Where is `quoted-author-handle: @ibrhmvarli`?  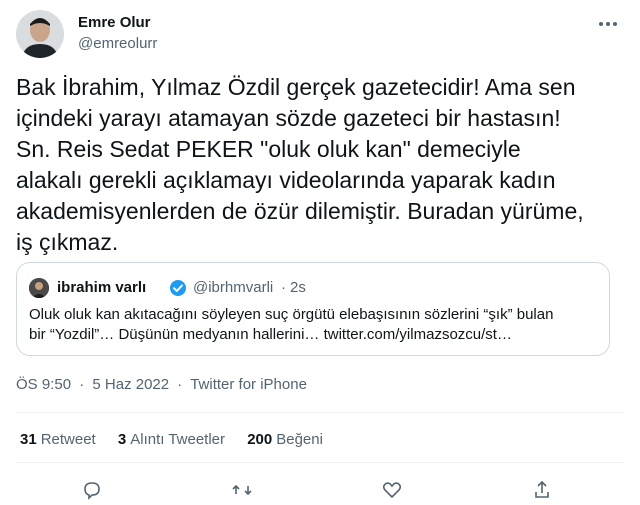 quoted-author-handle: @ibrhmvarli is located at coordinates (233, 287).